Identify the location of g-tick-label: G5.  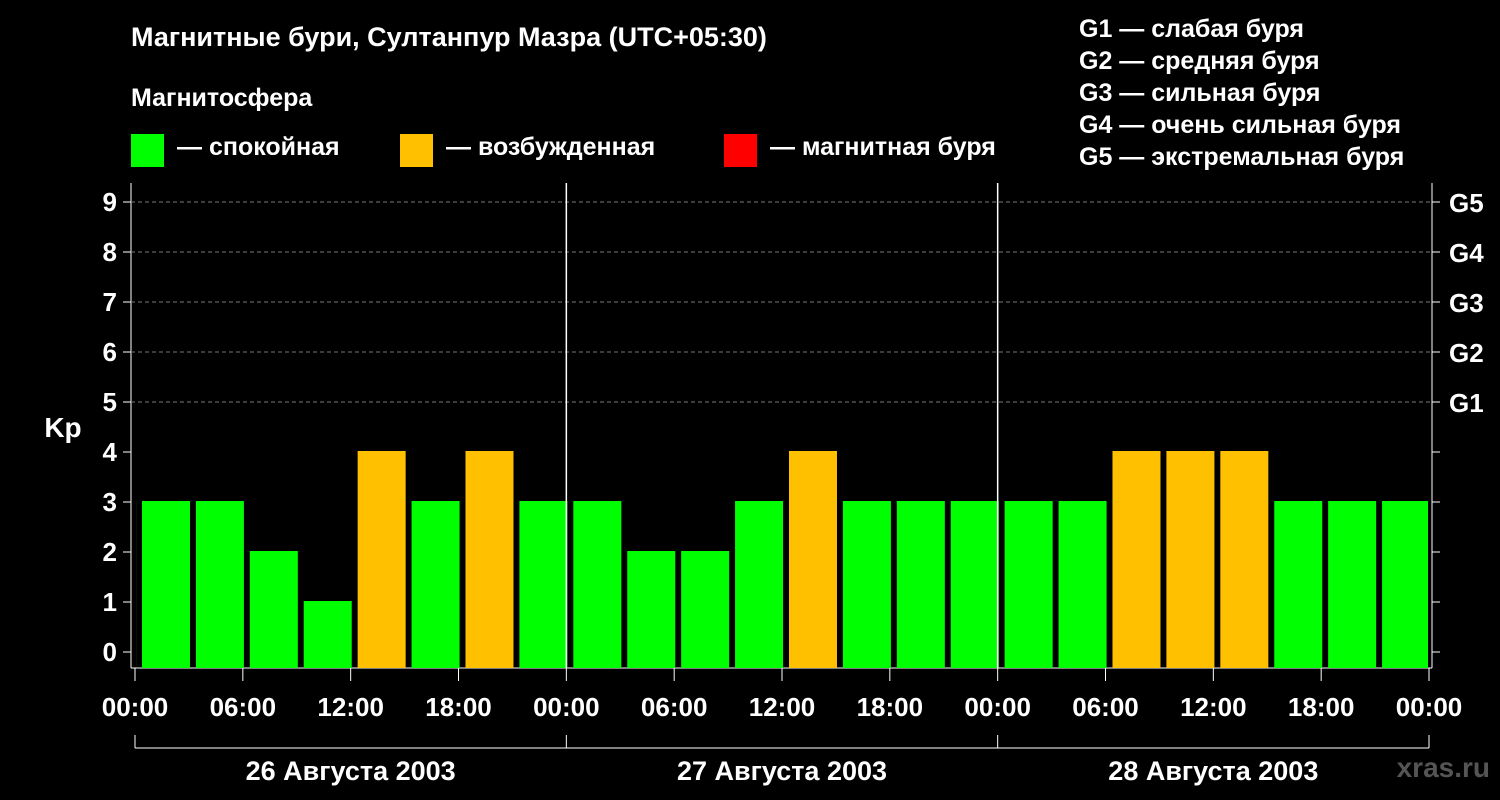
(1466, 203).